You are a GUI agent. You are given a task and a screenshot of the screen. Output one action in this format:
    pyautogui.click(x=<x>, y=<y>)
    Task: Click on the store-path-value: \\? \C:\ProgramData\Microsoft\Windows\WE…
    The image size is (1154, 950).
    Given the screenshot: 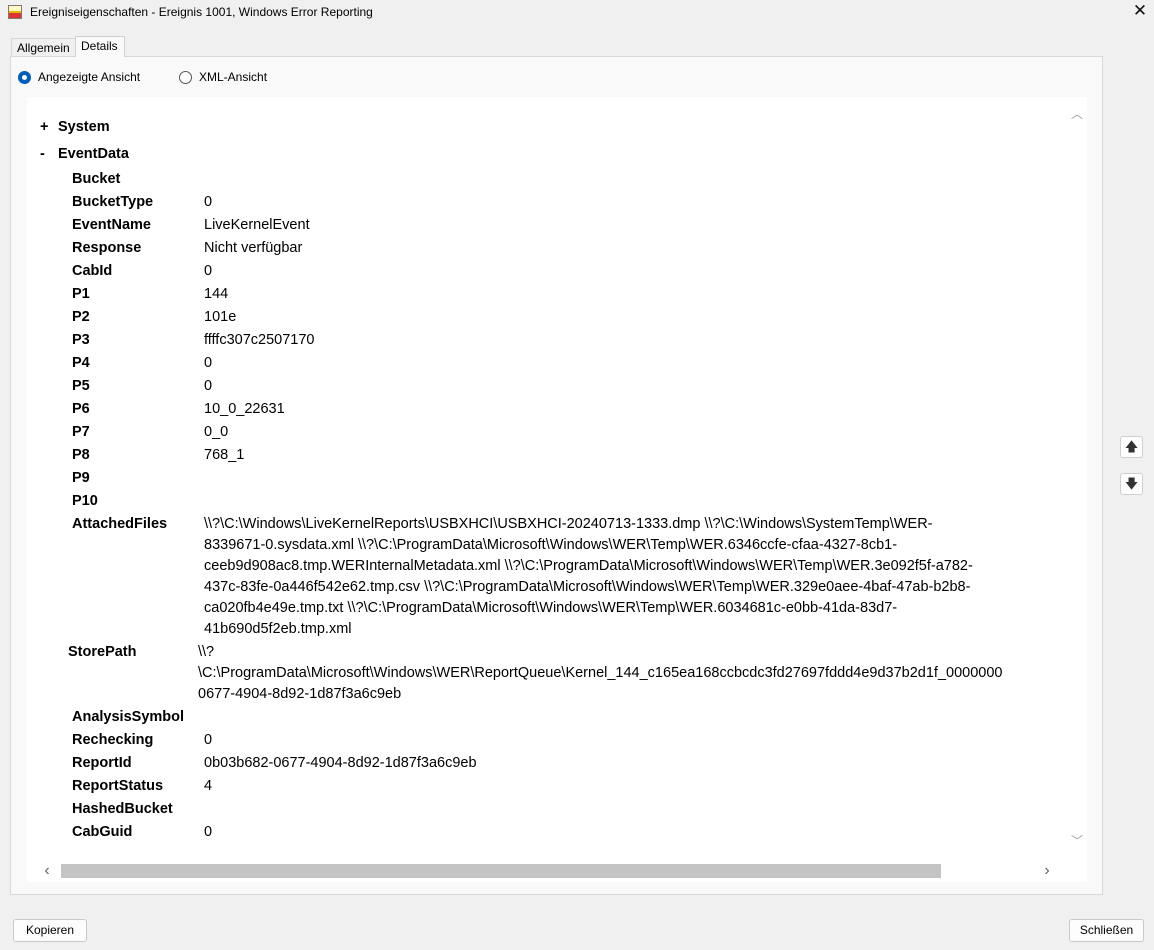 What is the action you would take?
    pyautogui.click(x=642, y=673)
    